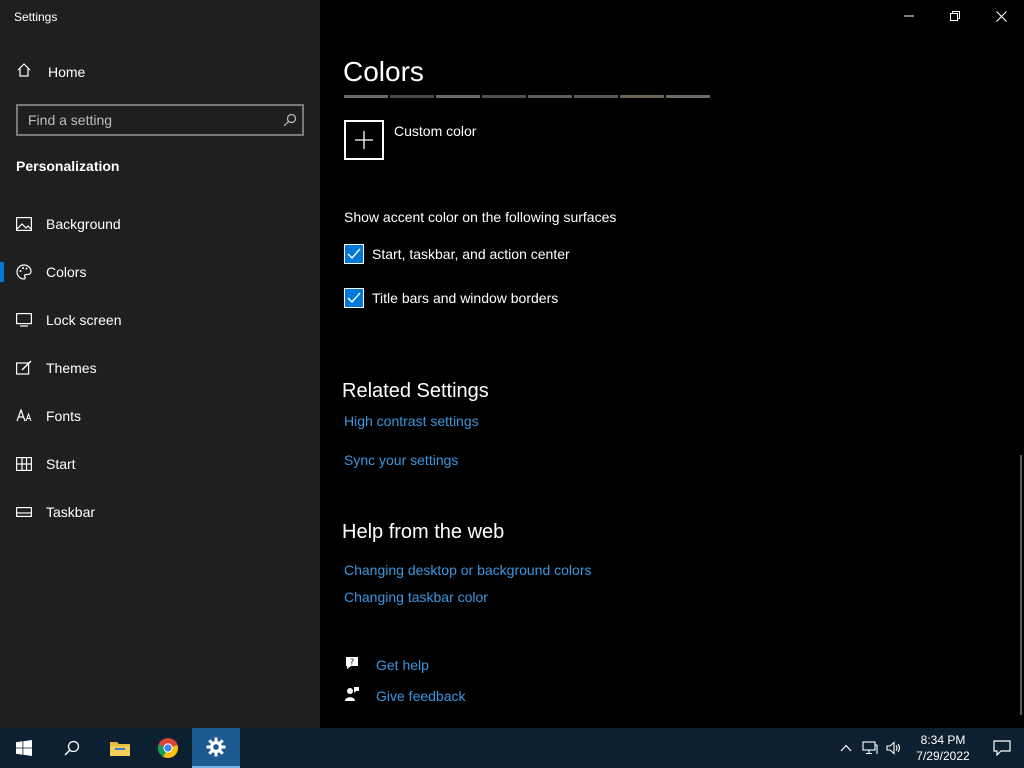  I want to click on window-controls, so click(955, 16).